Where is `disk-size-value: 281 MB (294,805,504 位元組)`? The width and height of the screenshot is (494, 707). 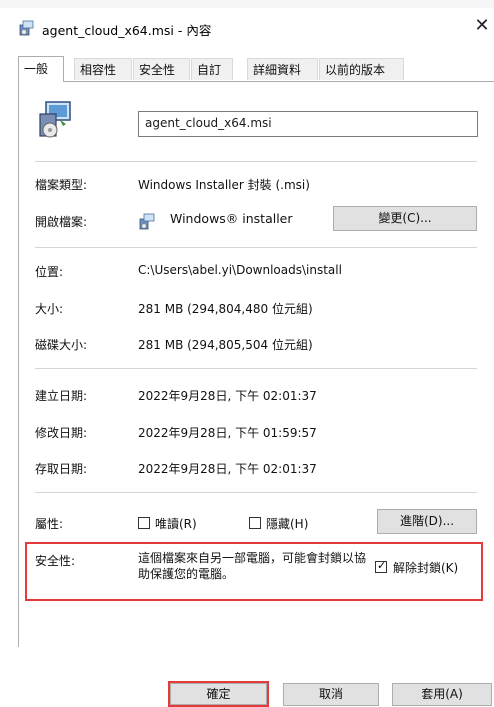 disk-size-value: 281 MB (294,805,504 位元組) is located at coordinates (225, 345).